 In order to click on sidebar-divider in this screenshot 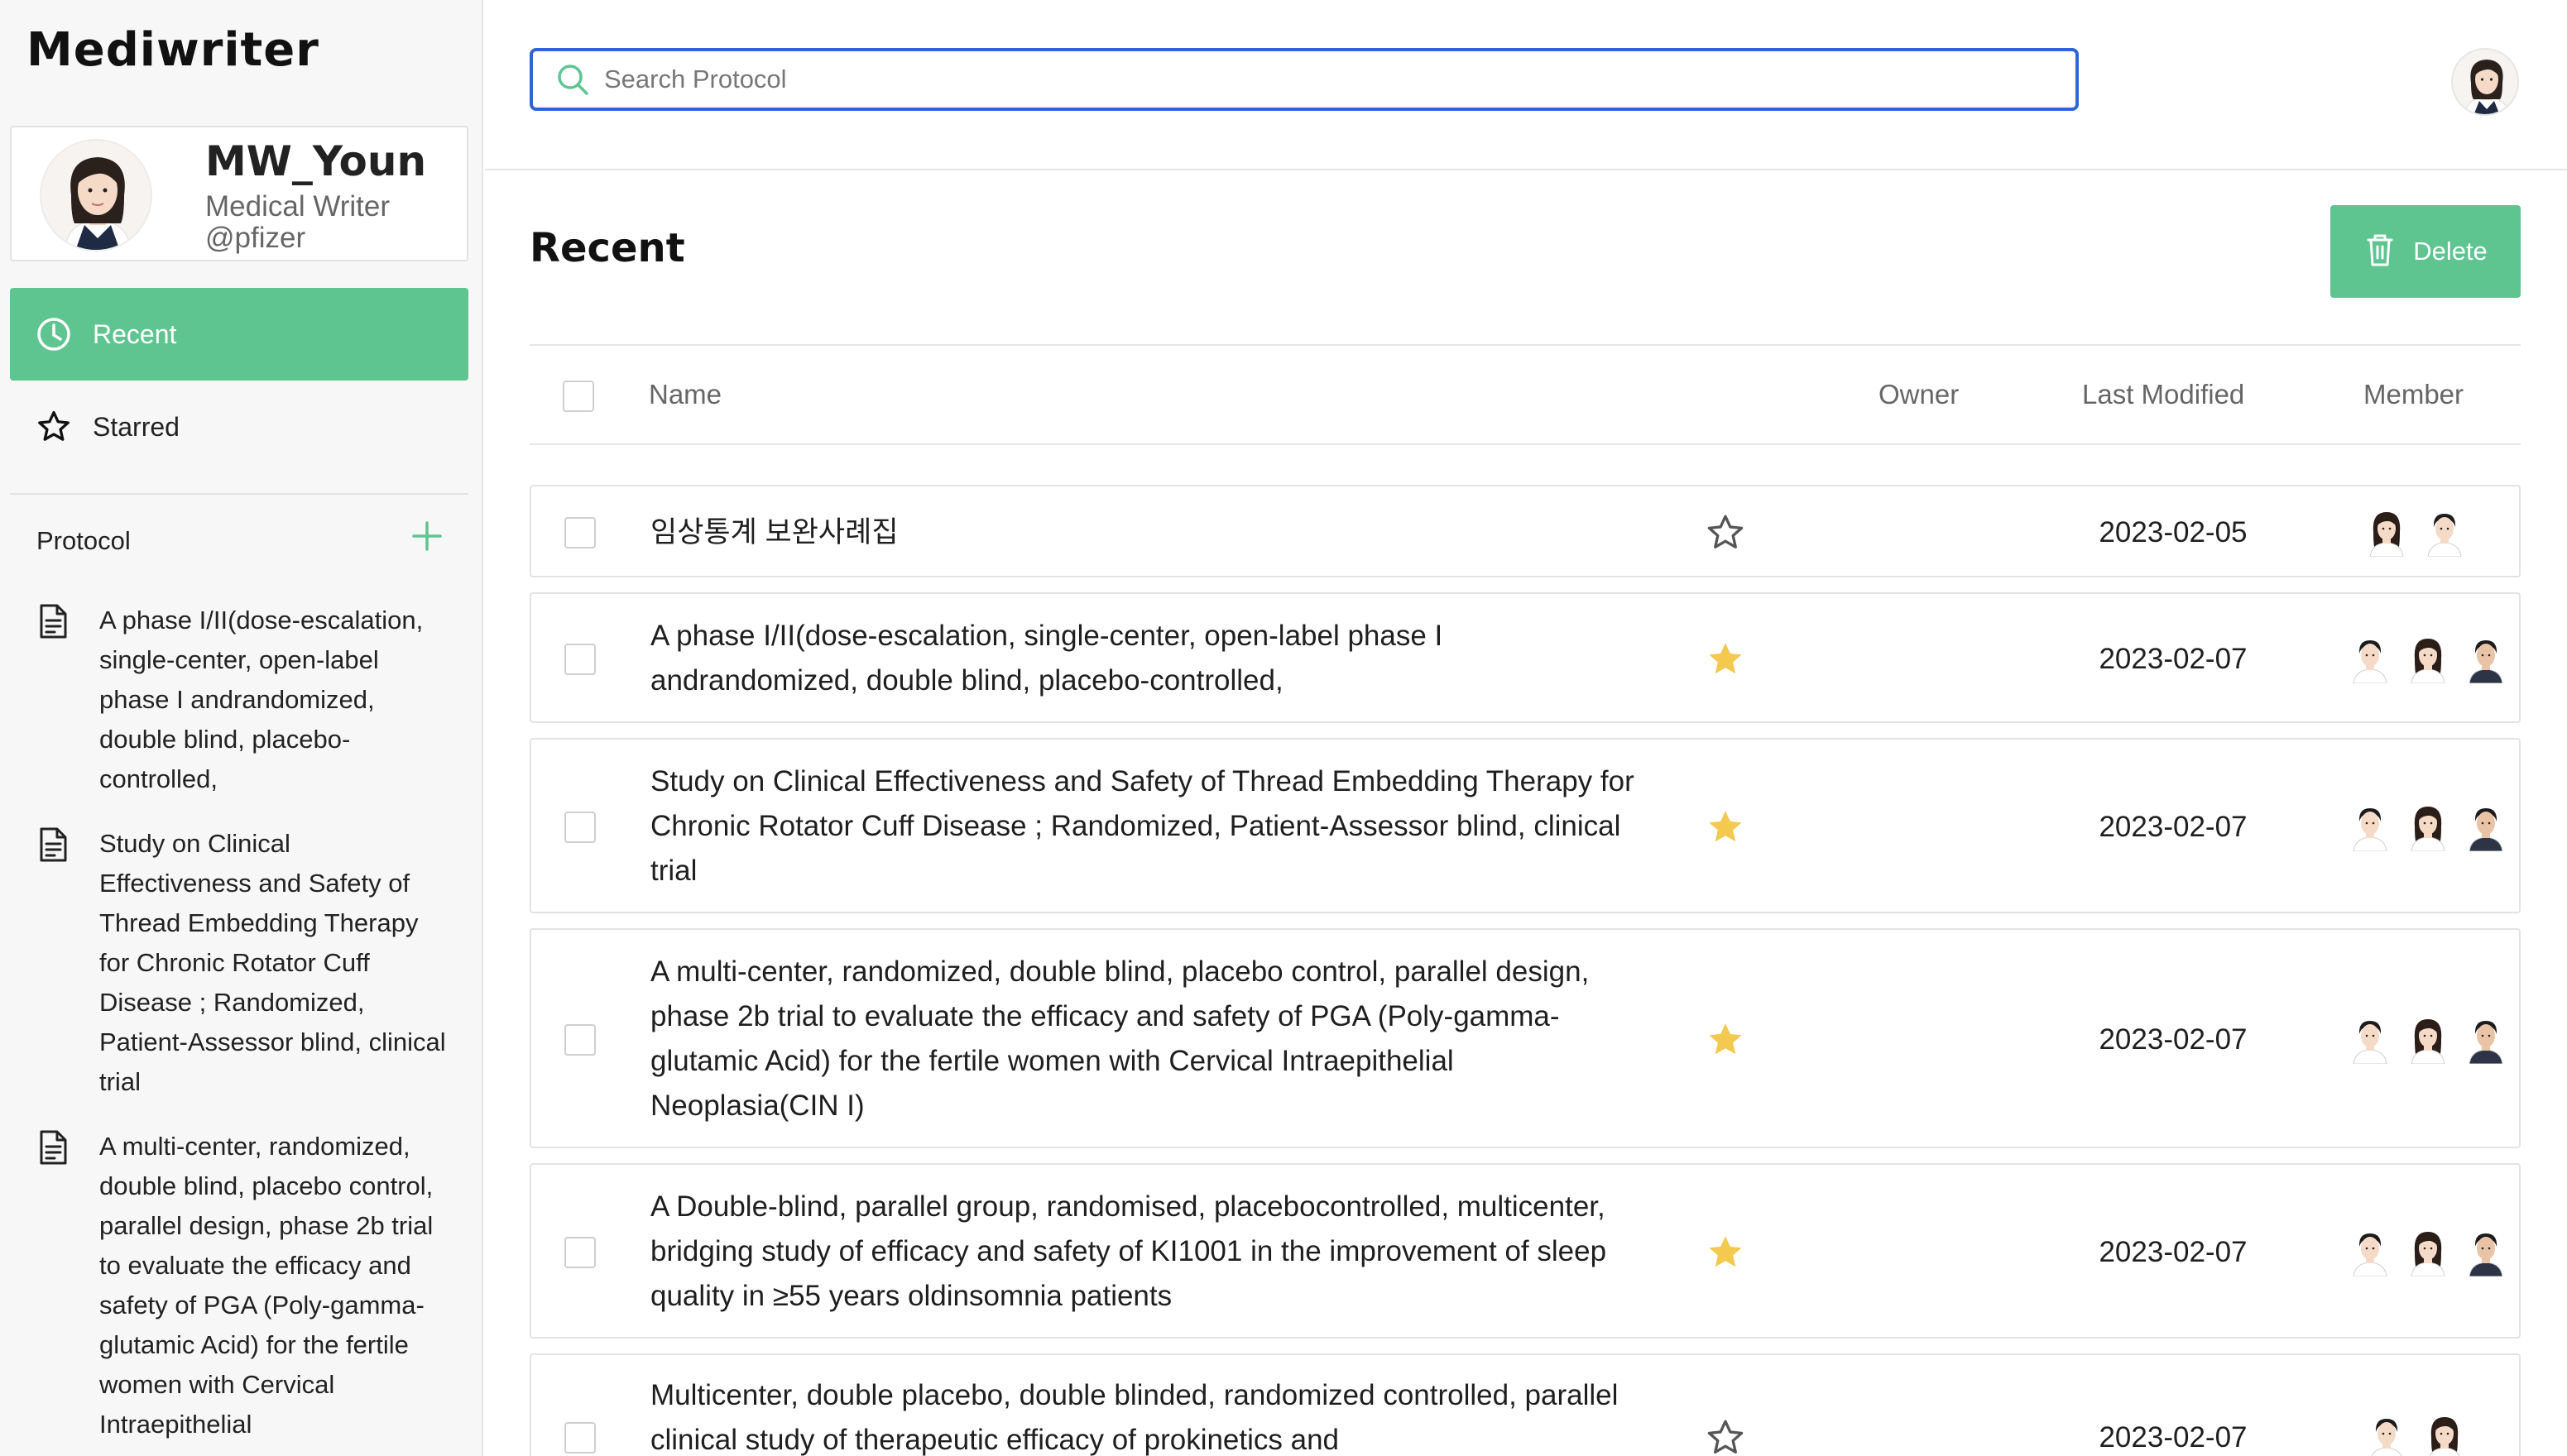, I will do `click(239, 494)`.